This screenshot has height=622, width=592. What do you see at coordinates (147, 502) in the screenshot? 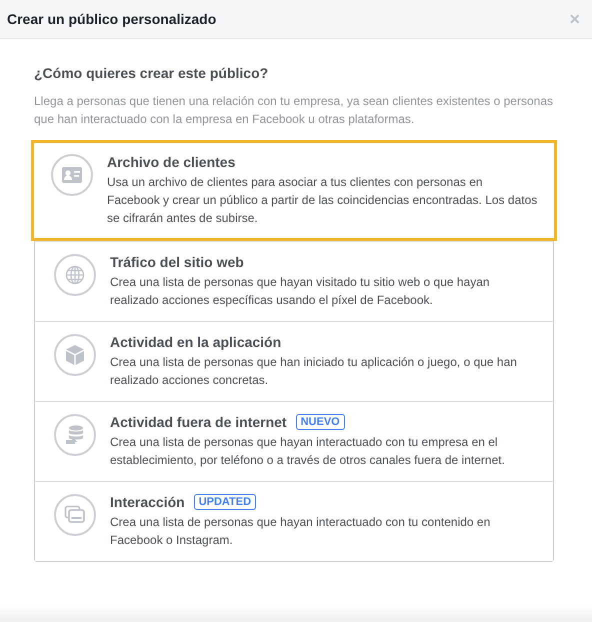
I see `option-title: Interacción` at bounding box center [147, 502].